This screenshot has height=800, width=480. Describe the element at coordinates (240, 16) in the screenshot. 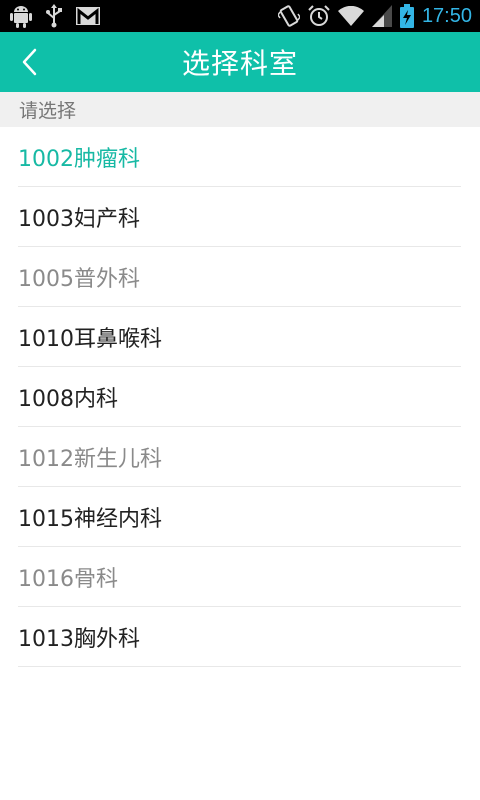

I see `status-bar: 17:50` at that location.